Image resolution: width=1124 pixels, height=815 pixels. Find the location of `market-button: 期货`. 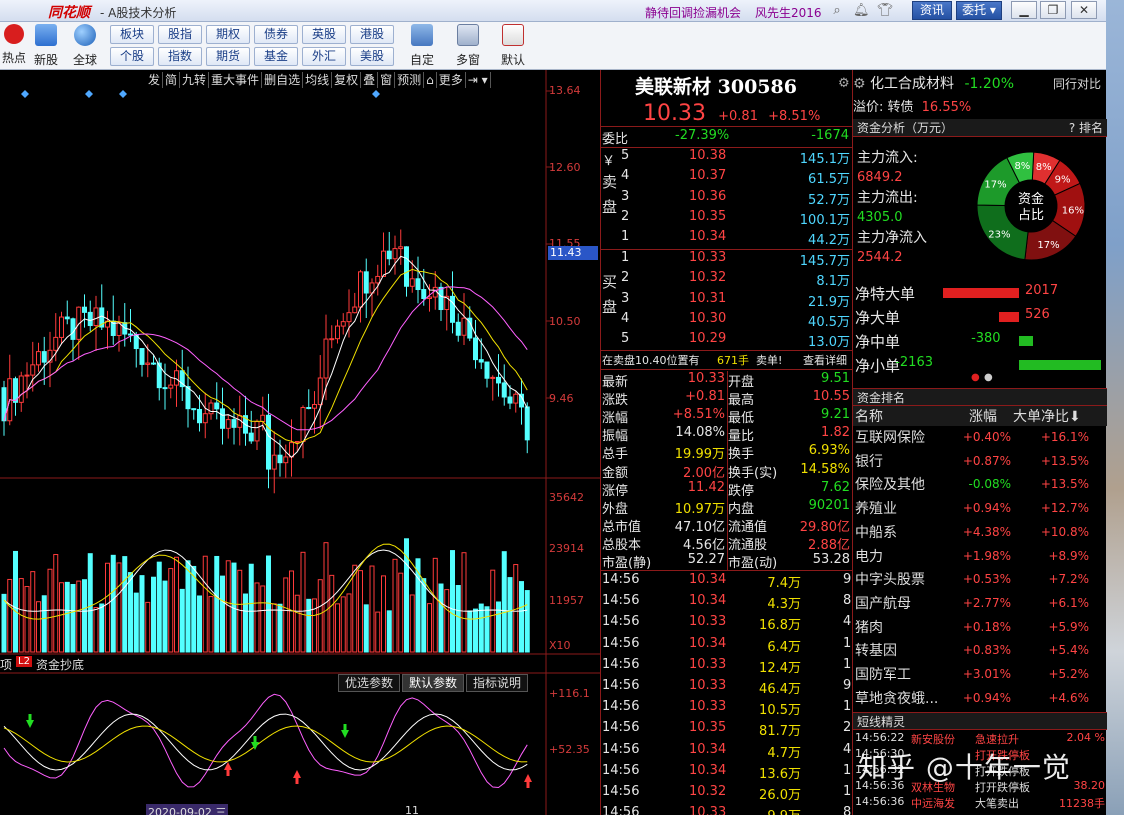

market-button: 期货 is located at coordinates (228, 56).